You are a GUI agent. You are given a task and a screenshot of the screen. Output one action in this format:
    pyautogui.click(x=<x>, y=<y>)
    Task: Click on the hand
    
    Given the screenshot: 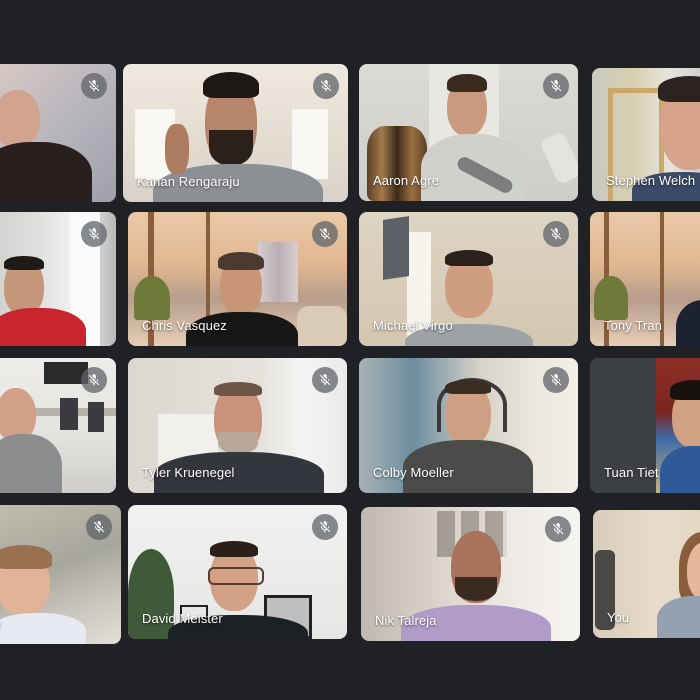 What is the action you would take?
    pyautogui.click(x=177, y=149)
    